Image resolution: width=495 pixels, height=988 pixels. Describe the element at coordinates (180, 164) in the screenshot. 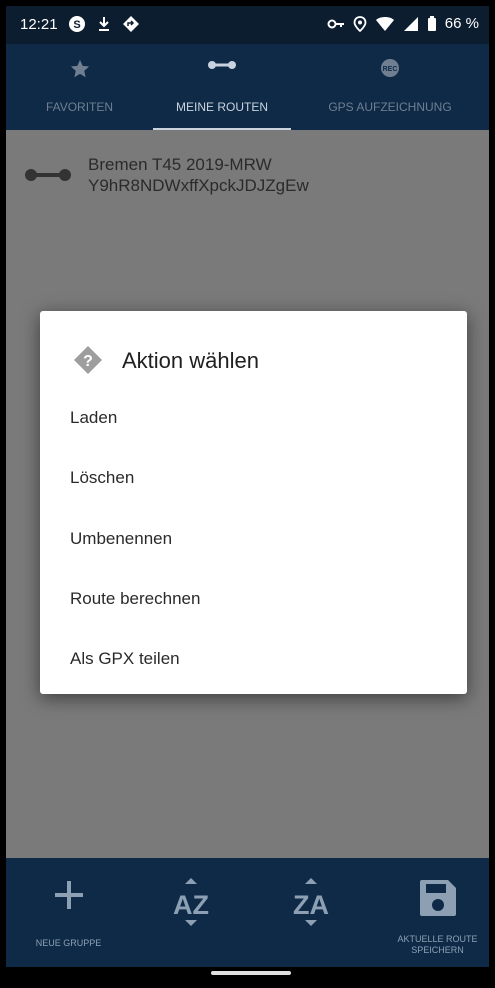

I see `route-title: Bremen T45 2019-MRW` at that location.